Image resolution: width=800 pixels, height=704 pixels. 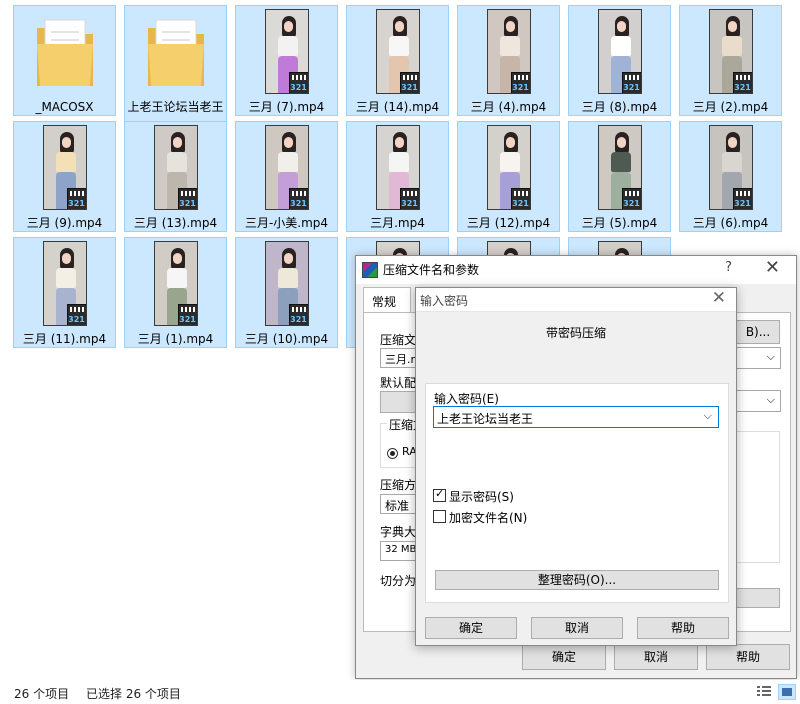 What do you see at coordinates (64, 107) in the screenshot?
I see `file-name: _MACOSX` at bounding box center [64, 107].